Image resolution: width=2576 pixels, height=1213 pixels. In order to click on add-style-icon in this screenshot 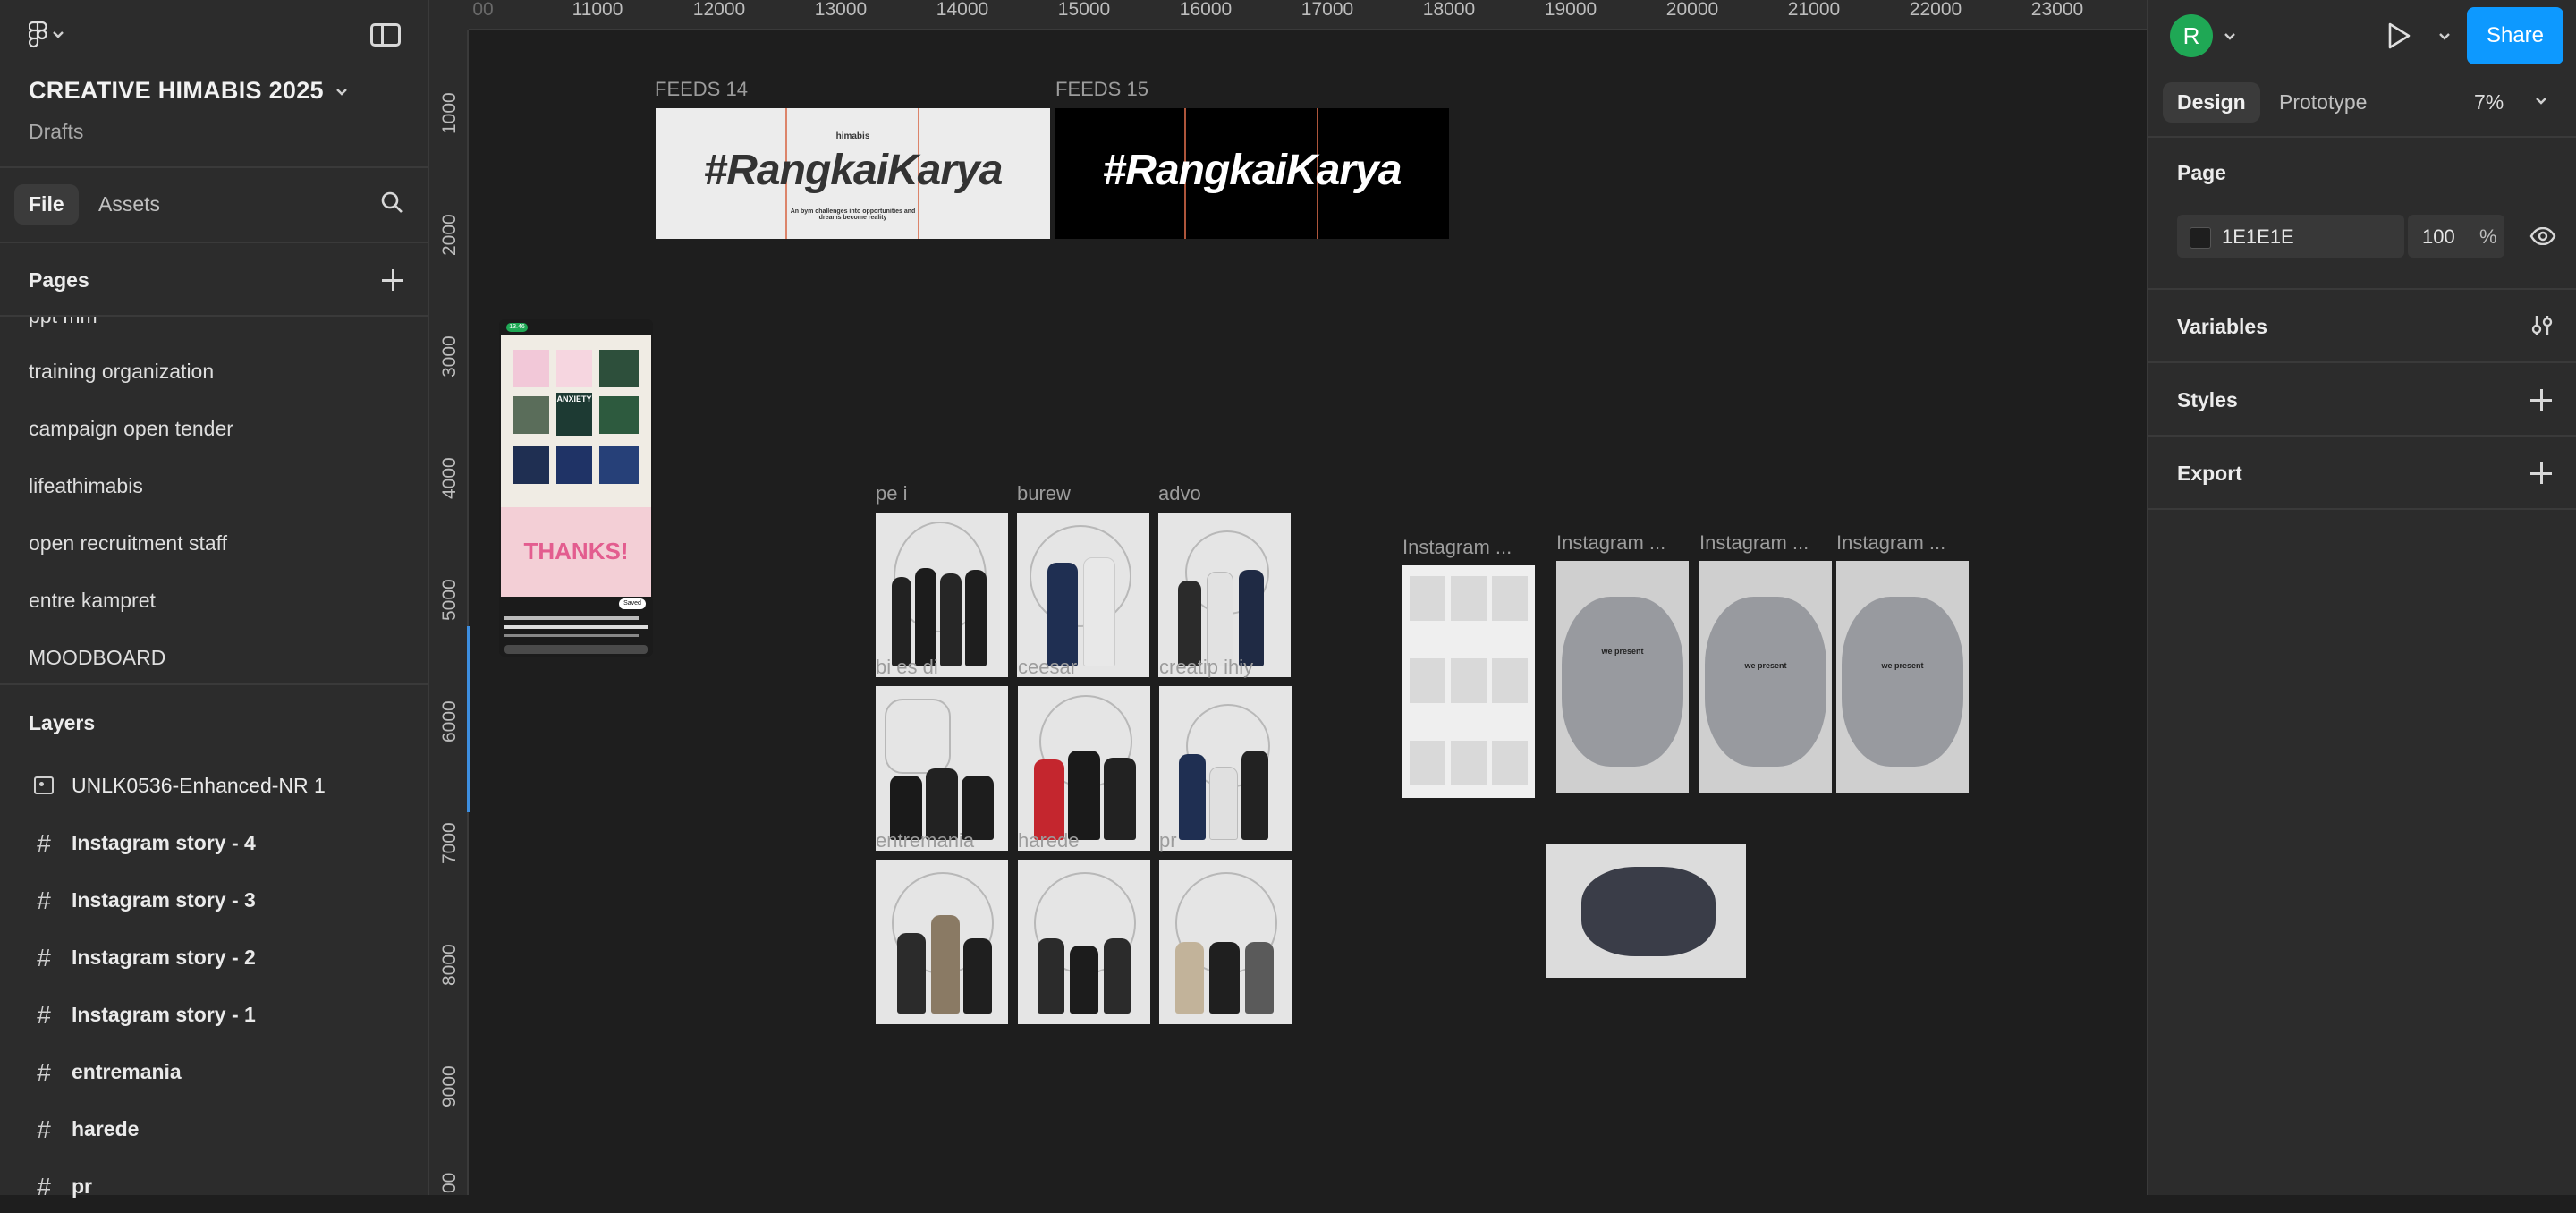, I will do `click(2541, 399)`.